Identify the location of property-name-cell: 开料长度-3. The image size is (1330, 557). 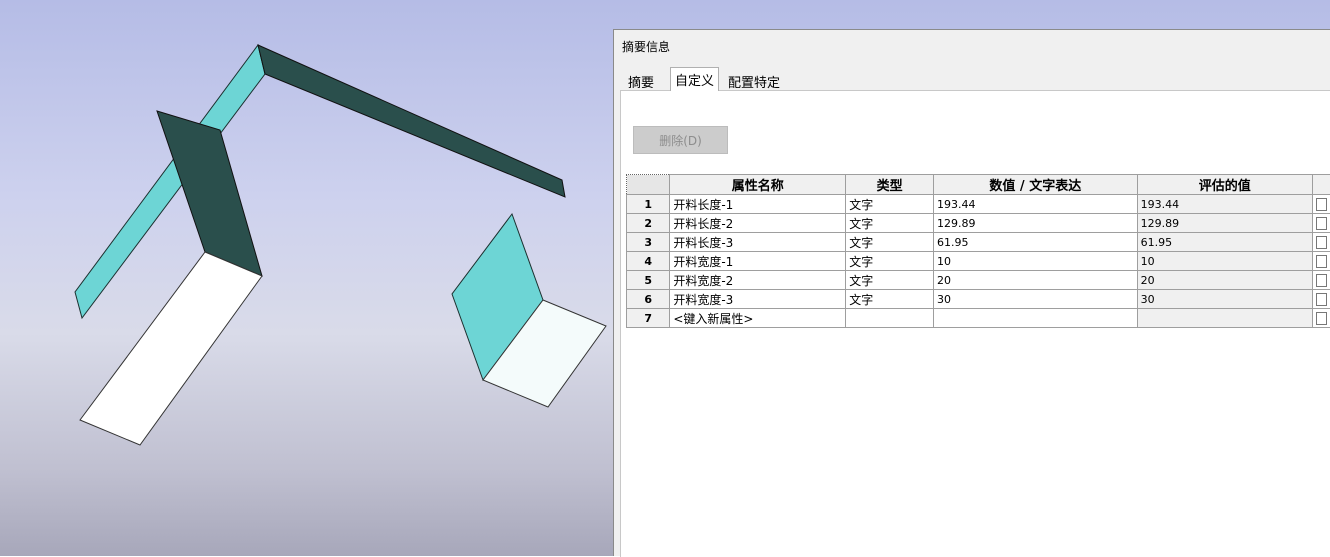
(758, 242).